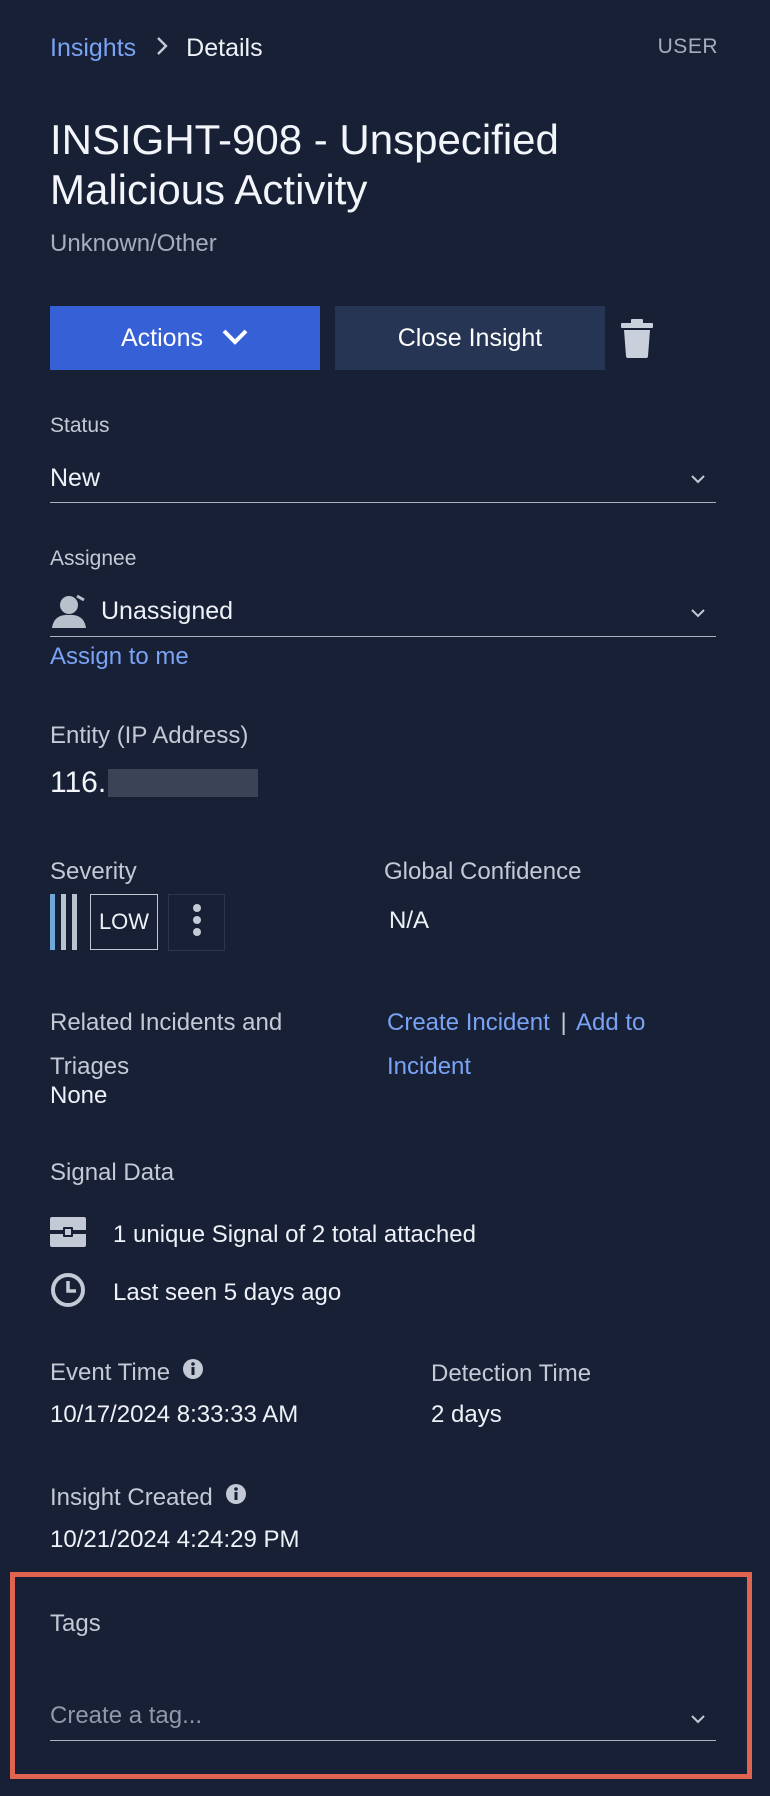 The width and height of the screenshot is (770, 1796). Describe the element at coordinates (409, 920) in the screenshot. I see `global-confidence-value: N/A` at that location.